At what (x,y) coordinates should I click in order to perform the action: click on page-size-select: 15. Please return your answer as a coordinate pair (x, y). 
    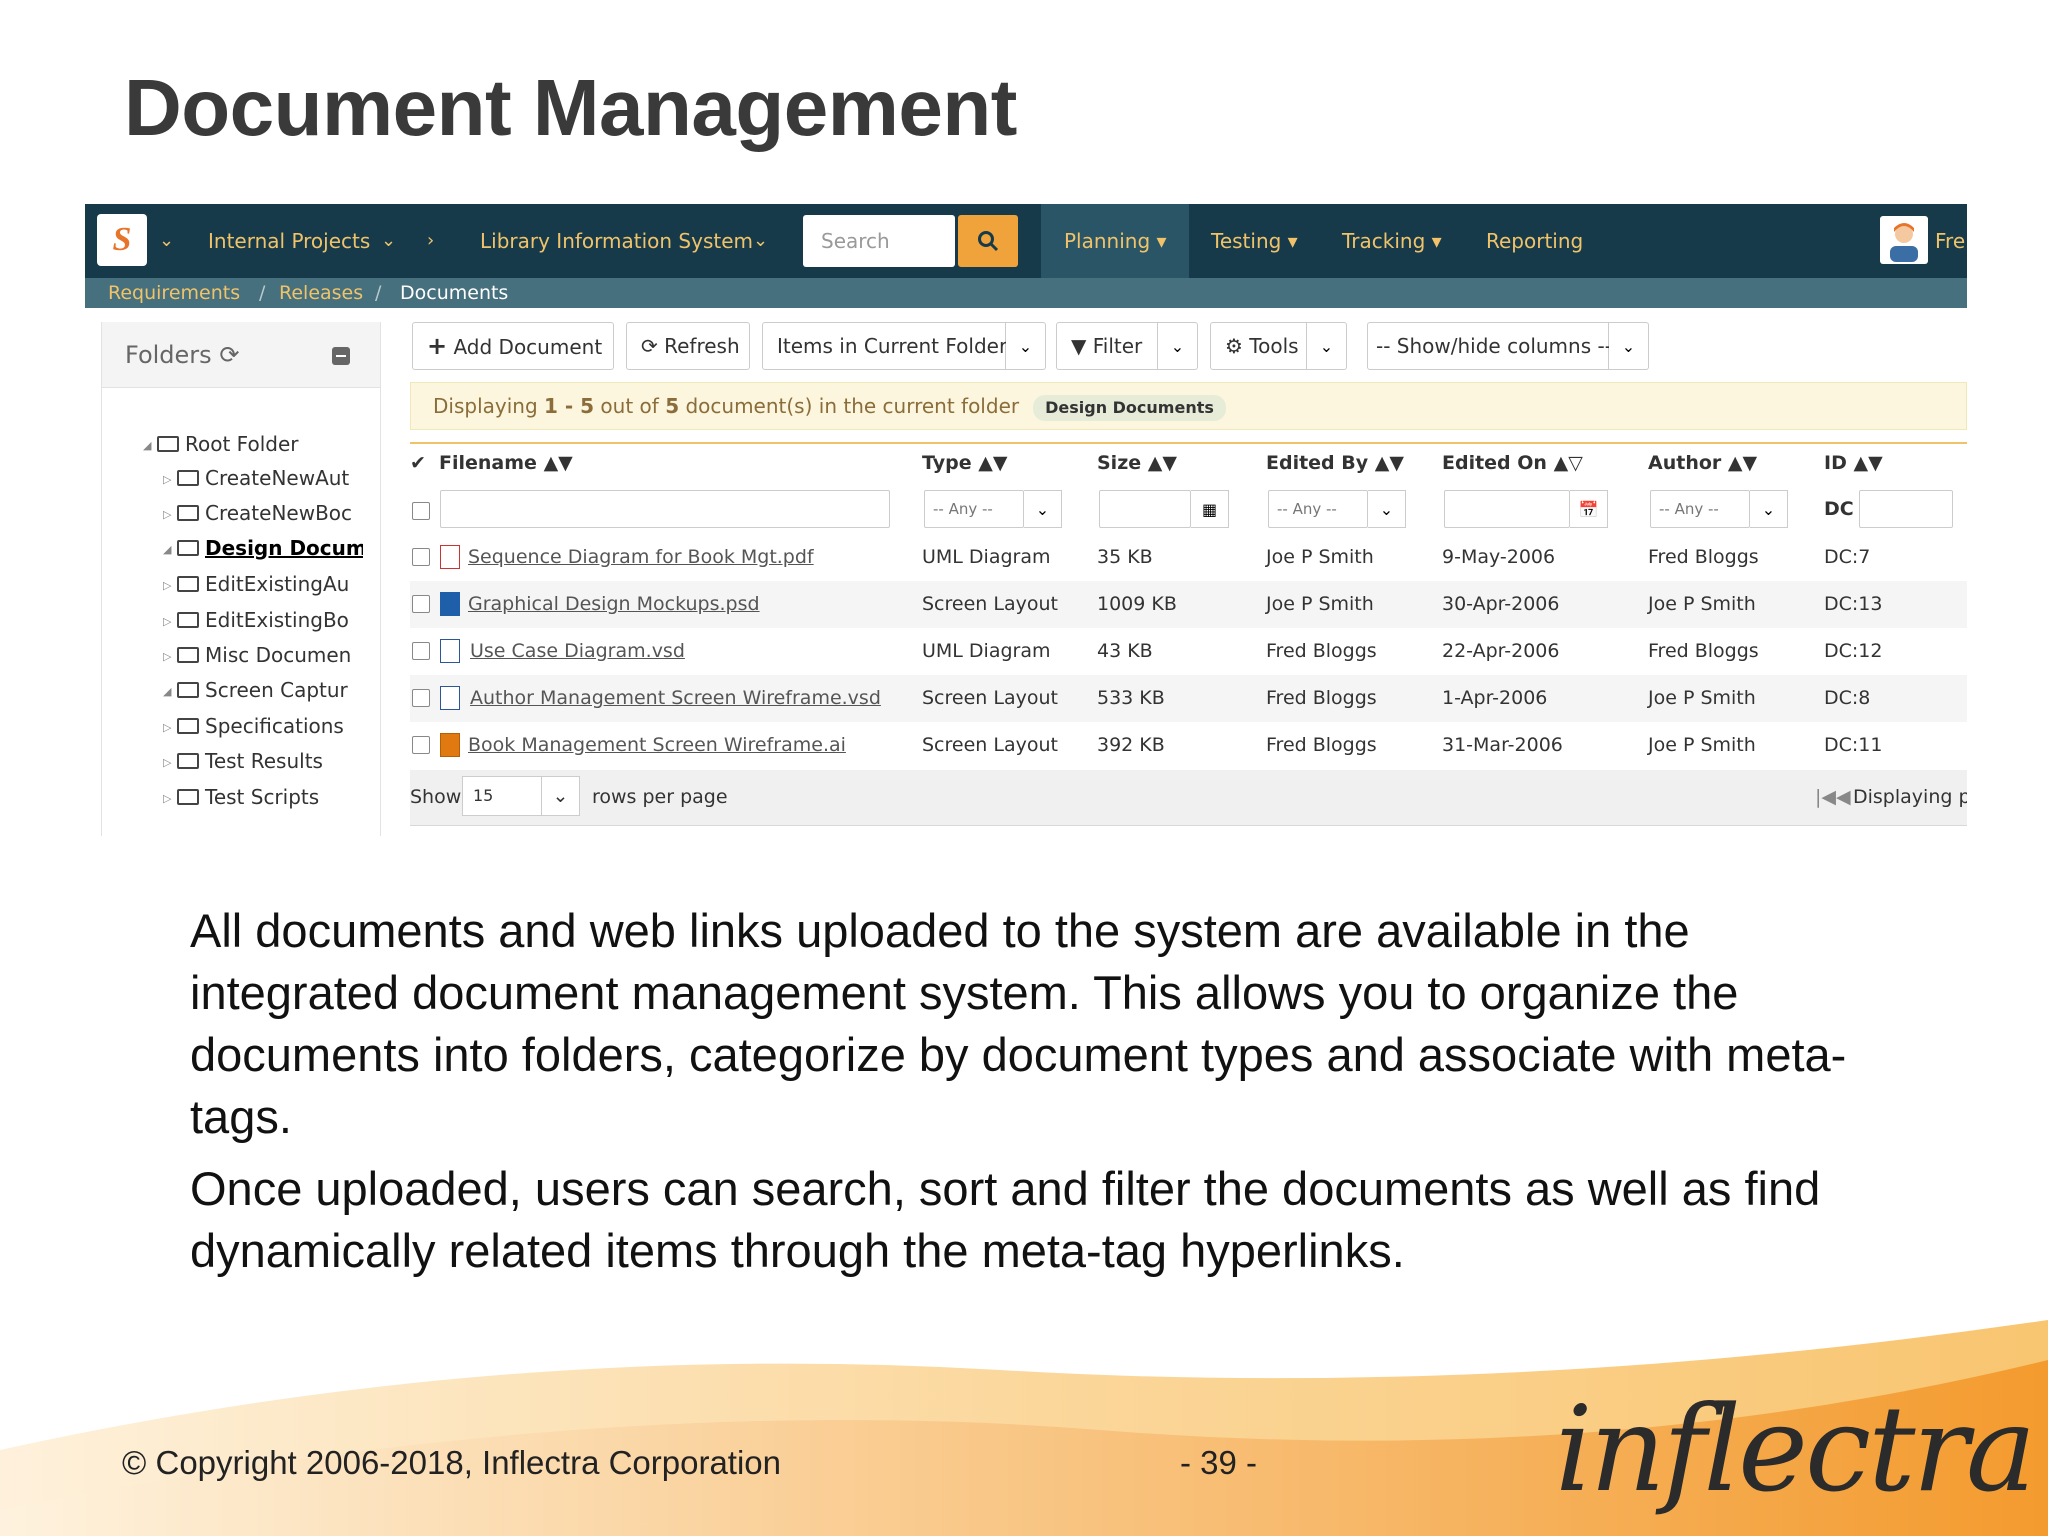
    Looking at the image, I should click on (502, 796).